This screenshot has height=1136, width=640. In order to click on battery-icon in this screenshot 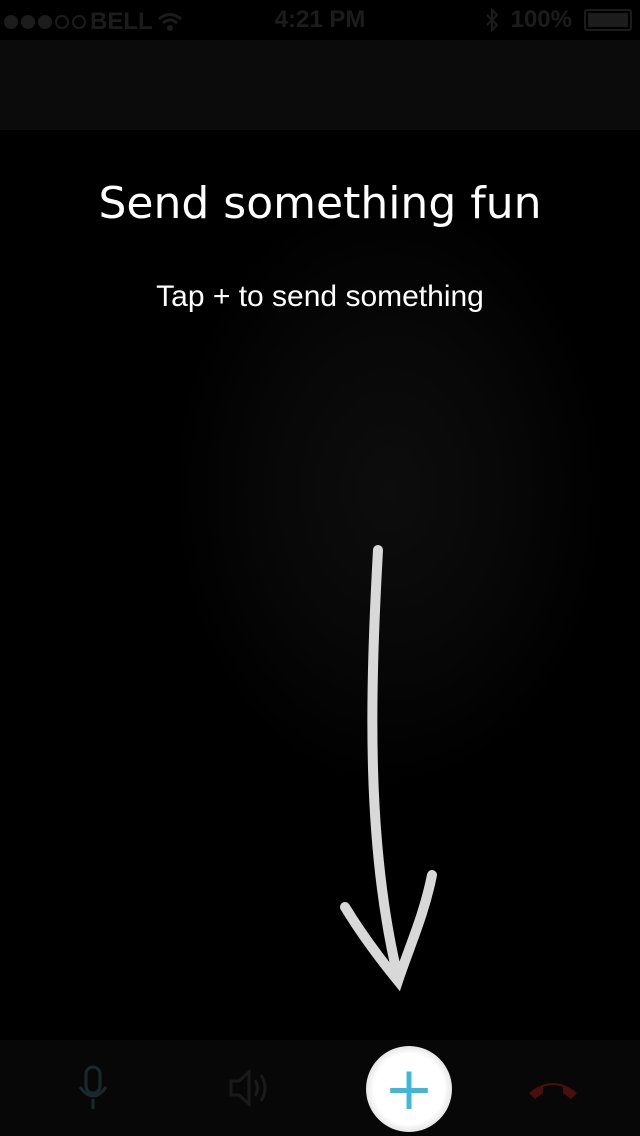, I will do `click(608, 20)`.